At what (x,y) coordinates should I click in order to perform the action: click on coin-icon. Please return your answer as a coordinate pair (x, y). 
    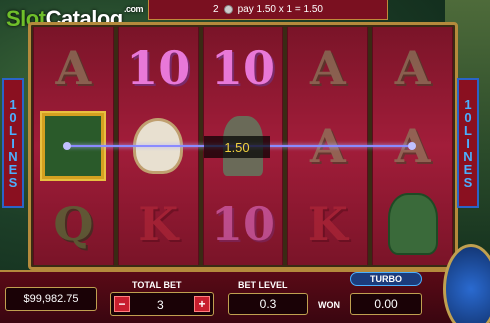
    Looking at the image, I should click on (228, 9).